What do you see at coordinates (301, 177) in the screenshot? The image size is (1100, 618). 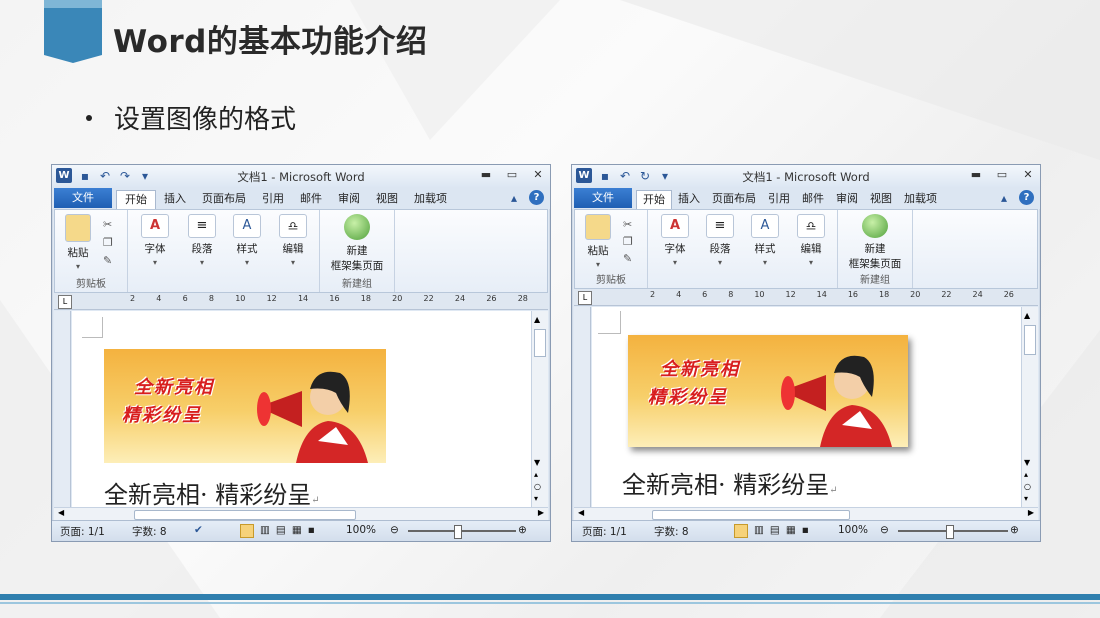 I see `window-title: 文档1 - Microsoft Word` at bounding box center [301, 177].